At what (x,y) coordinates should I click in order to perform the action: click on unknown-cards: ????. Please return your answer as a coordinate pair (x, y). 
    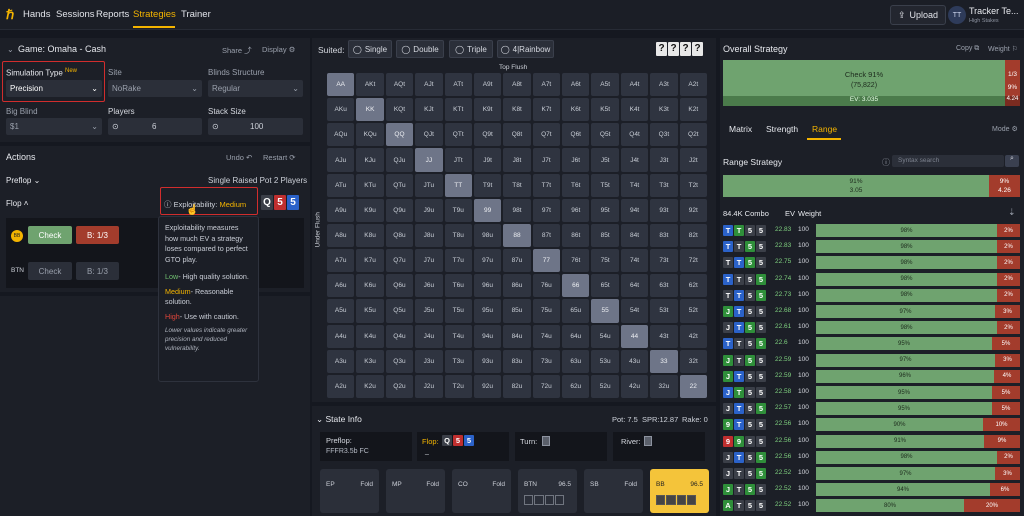
    Looking at the image, I should click on (680, 49).